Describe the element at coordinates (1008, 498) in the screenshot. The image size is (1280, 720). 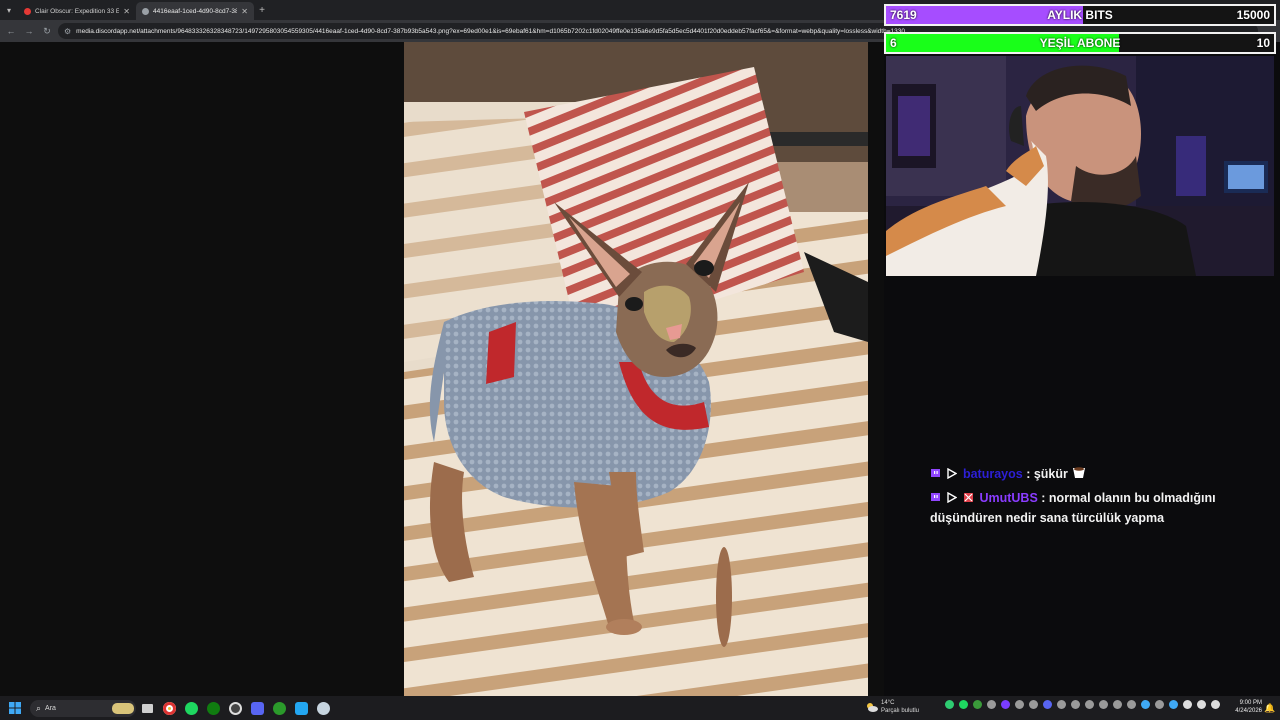
I see `chat-username: UmutUBS` at that location.